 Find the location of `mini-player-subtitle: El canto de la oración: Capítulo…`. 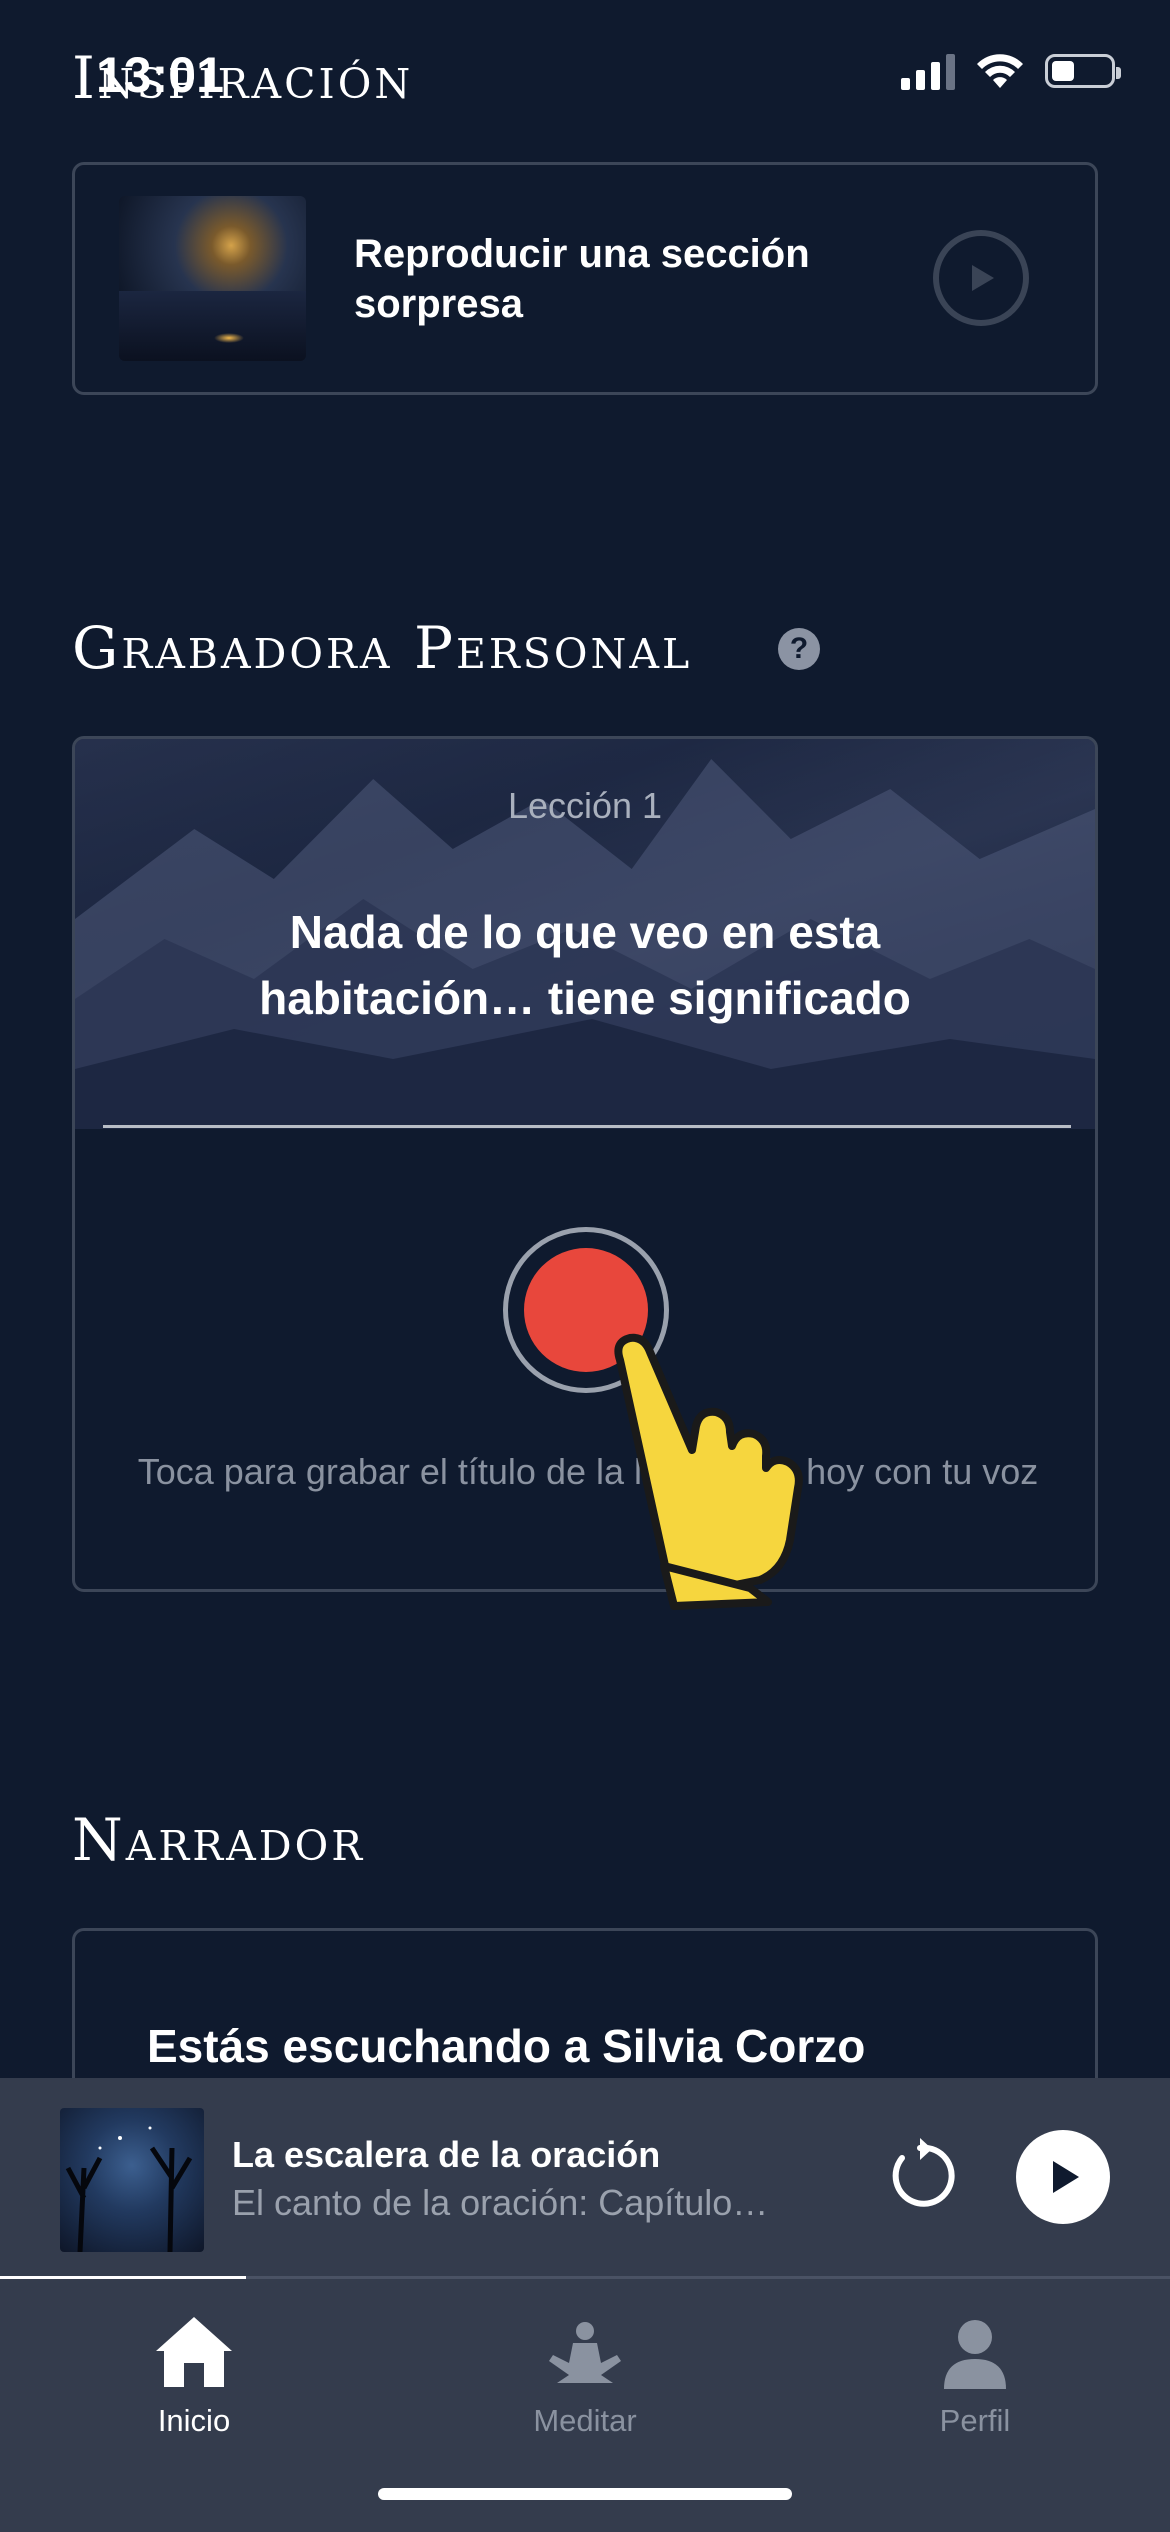

mini-player-subtitle: El canto de la oración: Capítulo… is located at coordinates (500, 2202).